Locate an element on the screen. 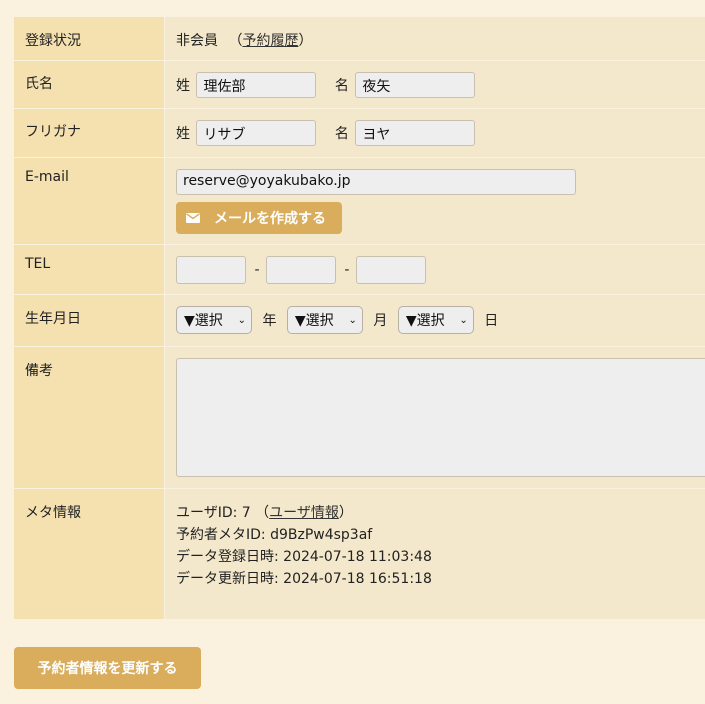  status-value-wrap: 非会員 （予約履歴） is located at coordinates (244, 40).